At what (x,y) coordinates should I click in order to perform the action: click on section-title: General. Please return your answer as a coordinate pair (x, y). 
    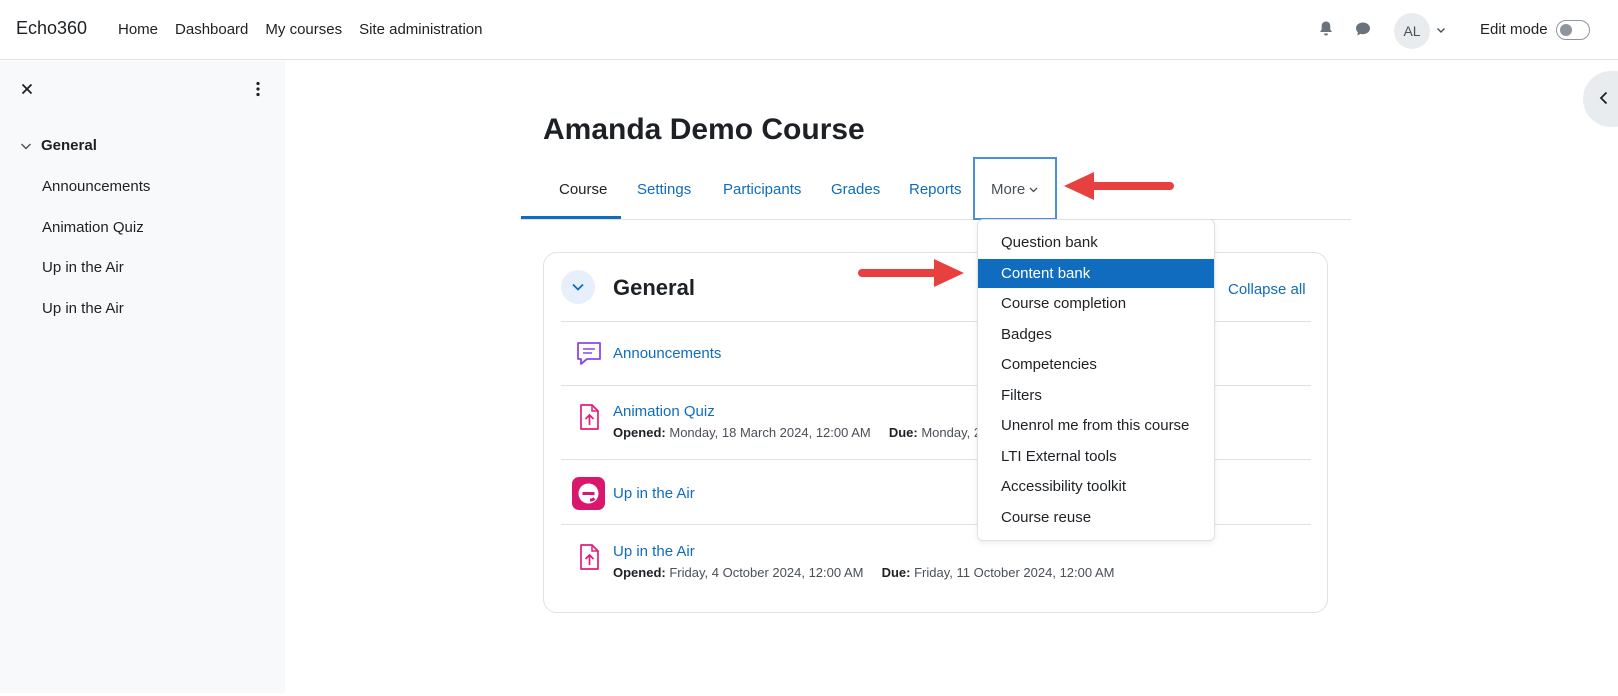
    Looking at the image, I should click on (654, 287).